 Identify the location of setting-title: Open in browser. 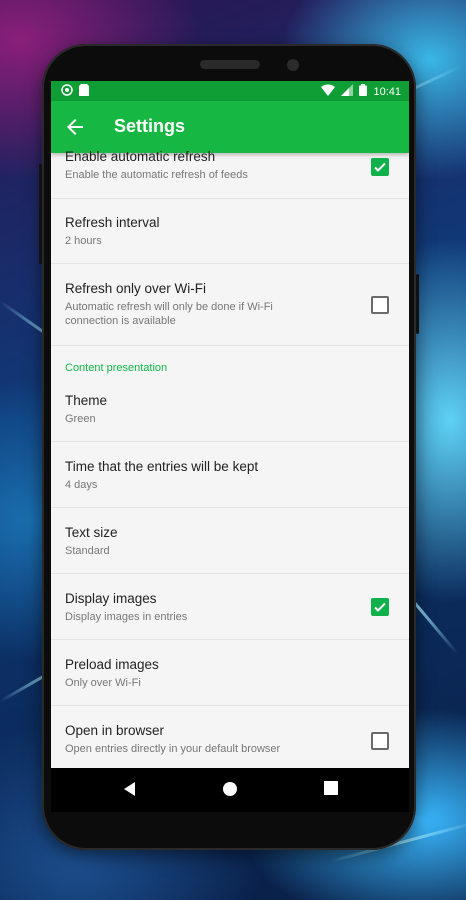
(115, 730).